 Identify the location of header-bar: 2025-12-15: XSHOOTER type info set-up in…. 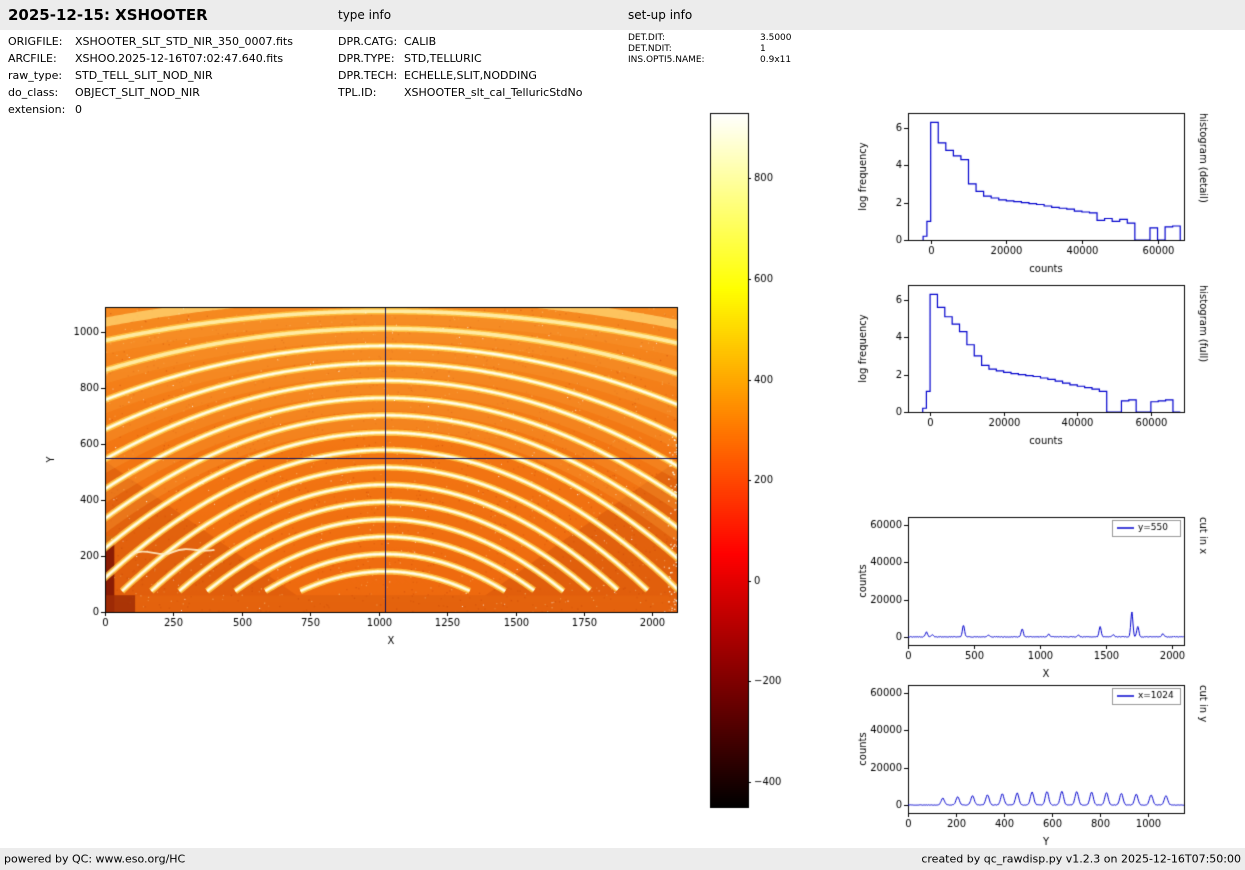
(622, 15).